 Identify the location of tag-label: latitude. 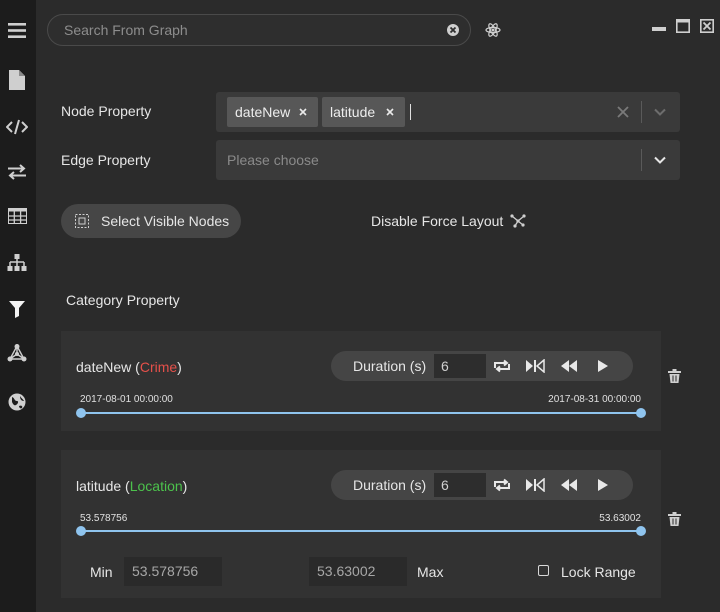
(353, 112).